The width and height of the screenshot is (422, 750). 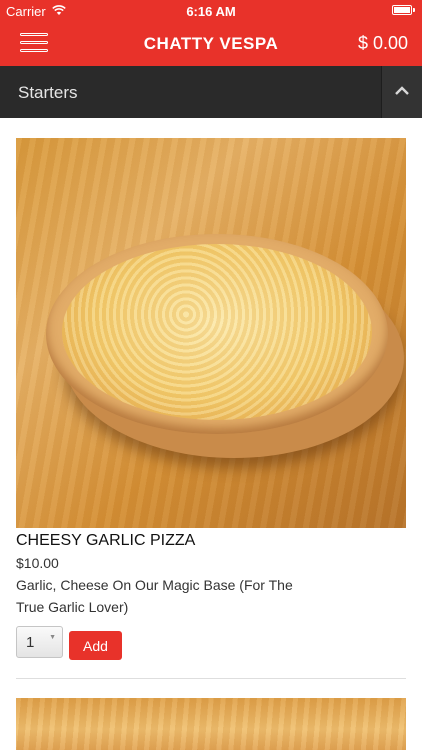 I want to click on add-to-cart-button: Add, so click(x=95, y=645).